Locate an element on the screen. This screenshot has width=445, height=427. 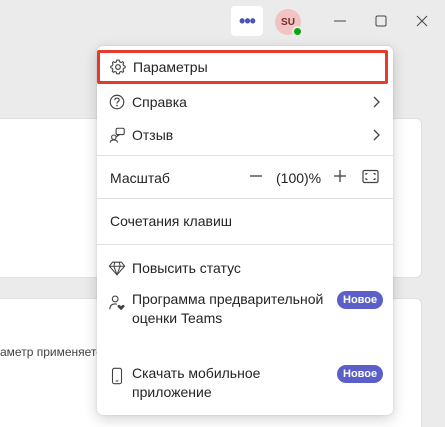
menu-item-settings: Параметры is located at coordinates (242, 67).